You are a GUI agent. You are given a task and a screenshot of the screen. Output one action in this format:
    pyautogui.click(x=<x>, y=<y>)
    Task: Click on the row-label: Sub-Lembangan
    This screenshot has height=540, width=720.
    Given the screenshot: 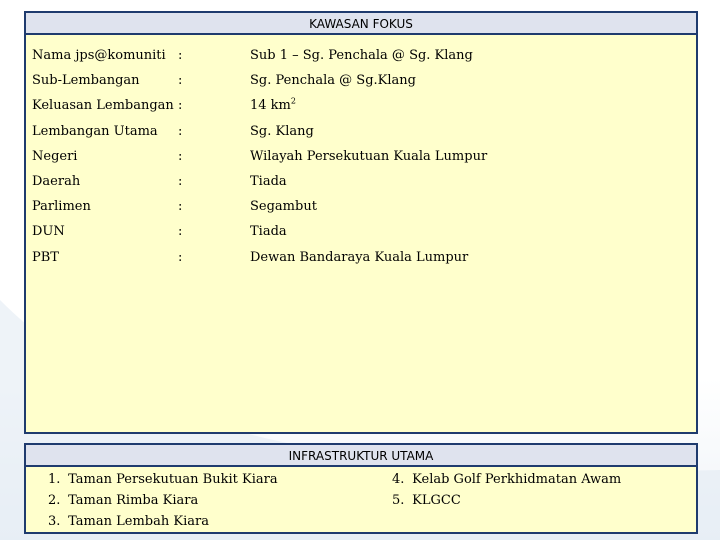 What is the action you would take?
    pyautogui.click(x=86, y=80)
    